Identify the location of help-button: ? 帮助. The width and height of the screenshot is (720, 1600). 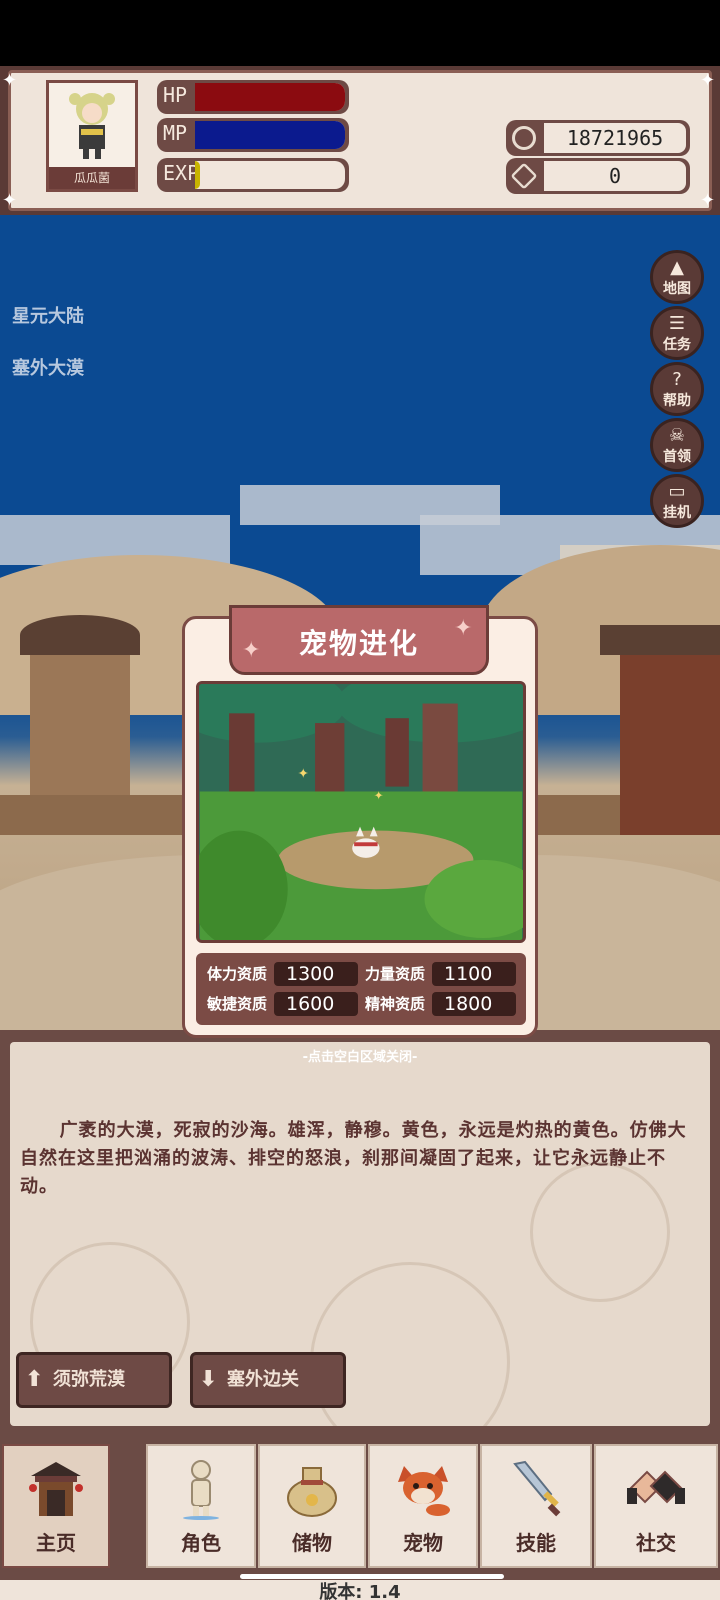
(677, 389).